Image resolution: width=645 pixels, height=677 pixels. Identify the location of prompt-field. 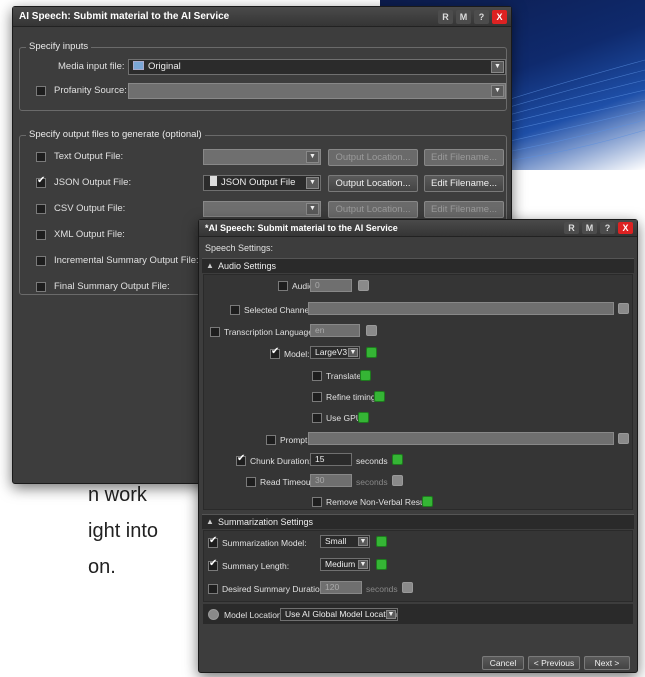
(461, 438).